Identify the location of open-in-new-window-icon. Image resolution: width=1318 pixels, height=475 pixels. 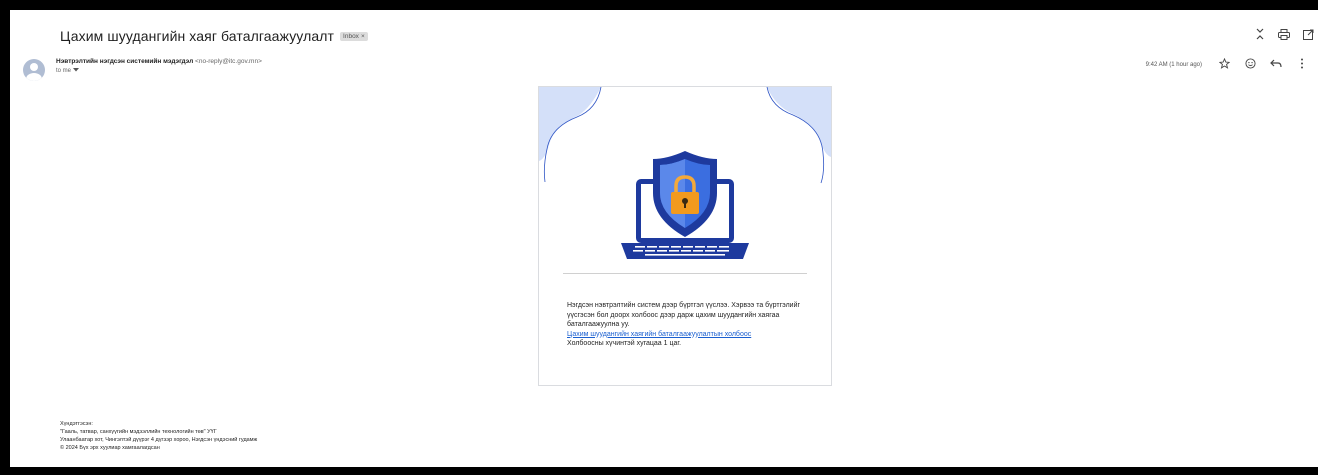
(1308, 36).